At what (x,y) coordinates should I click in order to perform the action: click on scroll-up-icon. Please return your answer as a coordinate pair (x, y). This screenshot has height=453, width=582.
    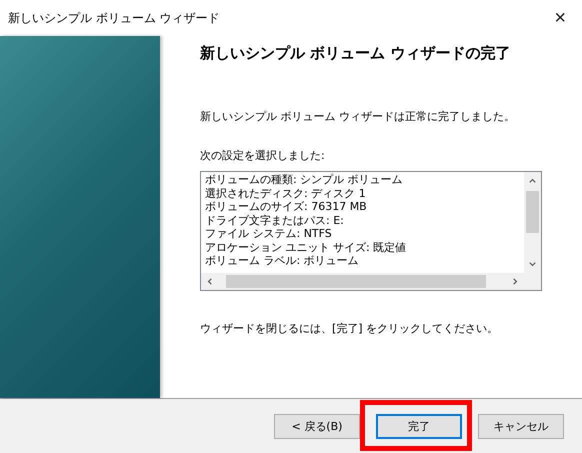
    Looking at the image, I should click on (532, 180).